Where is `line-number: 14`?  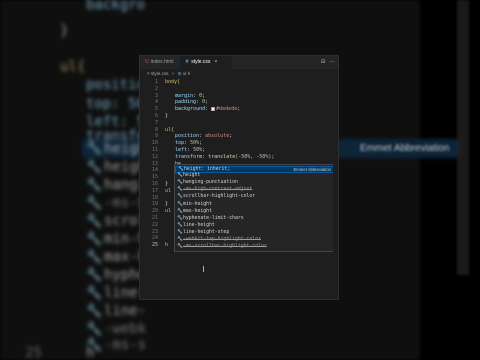
line-number: 14 is located at coordinates (154, 170).